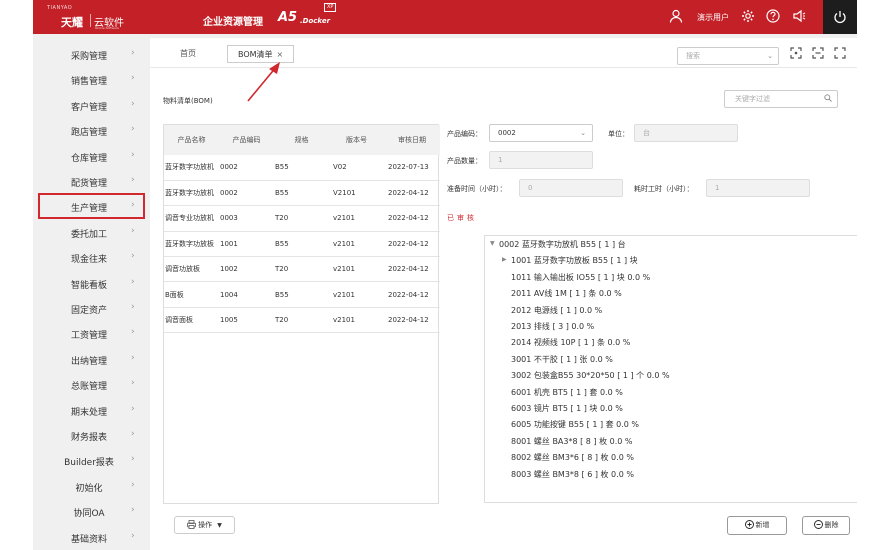 The image size is (890, 550). What do you see at coordinates (676, 16) in the screenshot?
I see `user-icon` at bounding box center [676, 16].